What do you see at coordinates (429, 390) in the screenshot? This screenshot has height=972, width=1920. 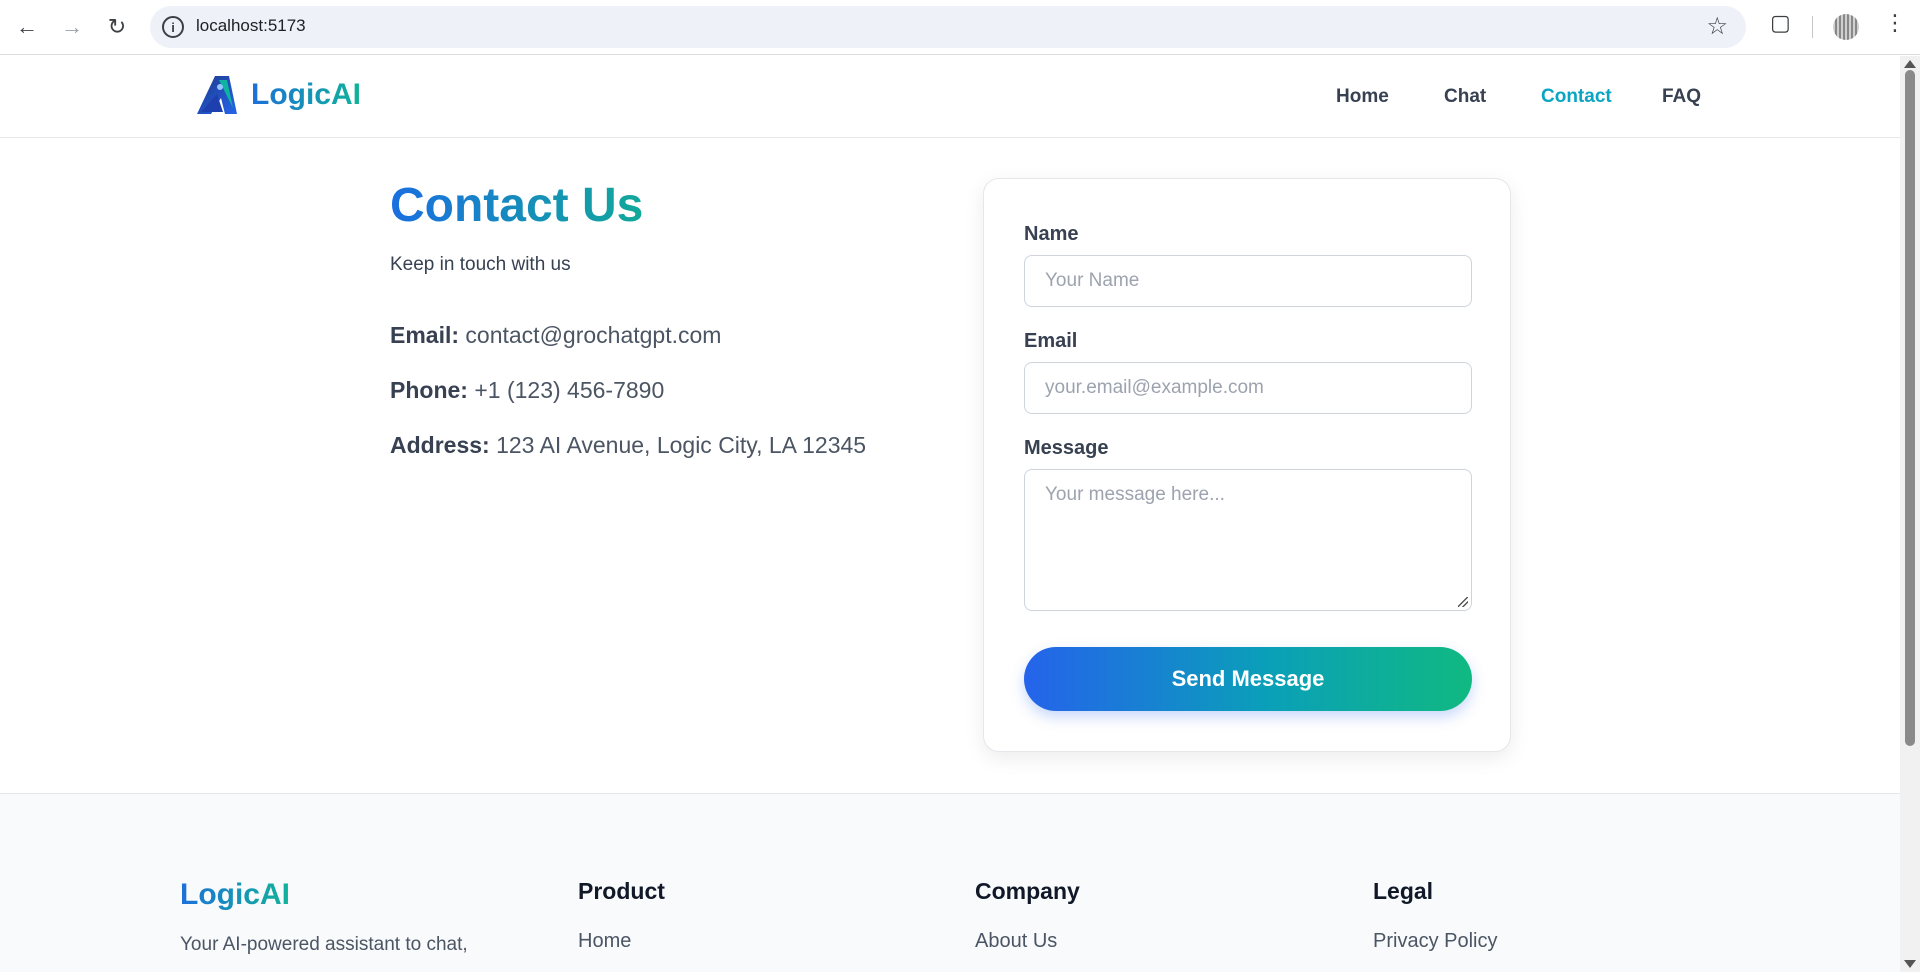 I see `phone-info-label: Phone:` at bounding box center [429, 390].